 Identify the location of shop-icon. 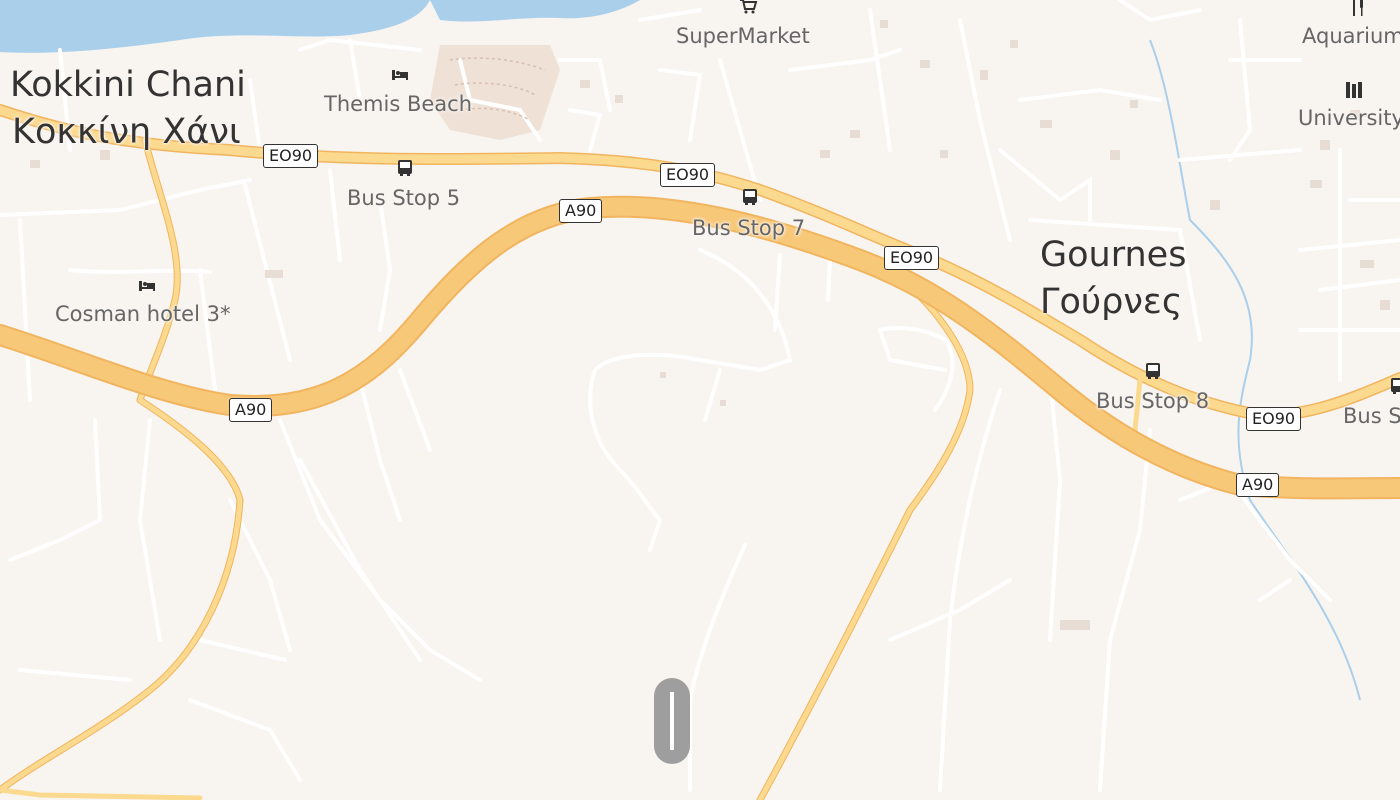
(748, 8).